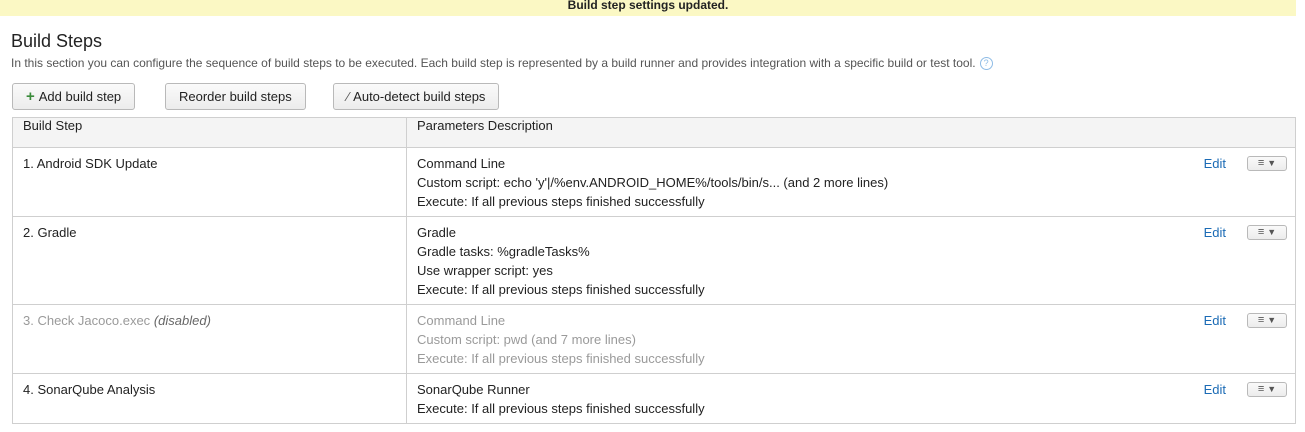 The image size is (1305, 432). Describe the element at coordinates (80, 96) in the screenshot. I see `add-build-step-label: Add build step` at that location.